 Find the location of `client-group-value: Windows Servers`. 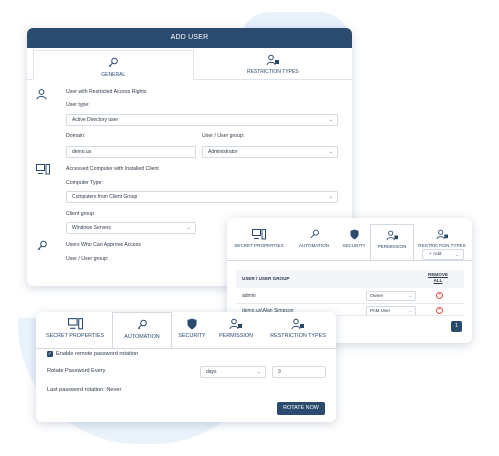

client-group-value: Windows Servers is located at coordinates (91, 228).